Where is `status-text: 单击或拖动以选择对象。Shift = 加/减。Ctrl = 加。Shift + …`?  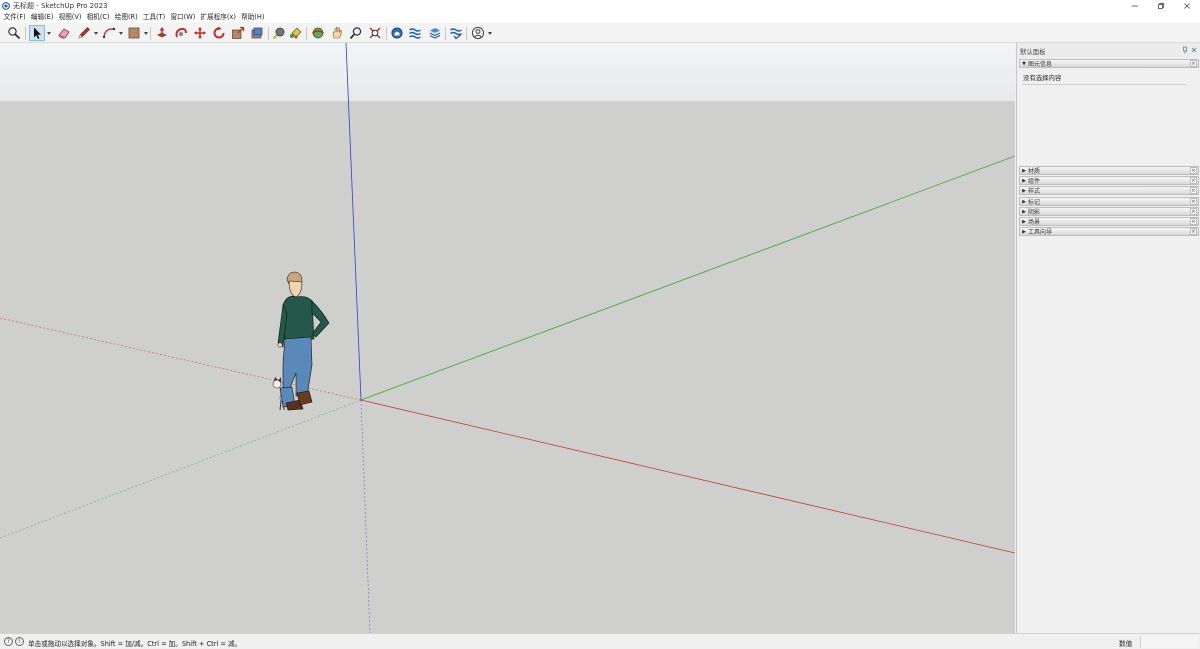
status-text: 单击或拖动以选择对象。Shift = 加/减。Ctrl = 加。Shift + … is located at coordinates (135, 644).